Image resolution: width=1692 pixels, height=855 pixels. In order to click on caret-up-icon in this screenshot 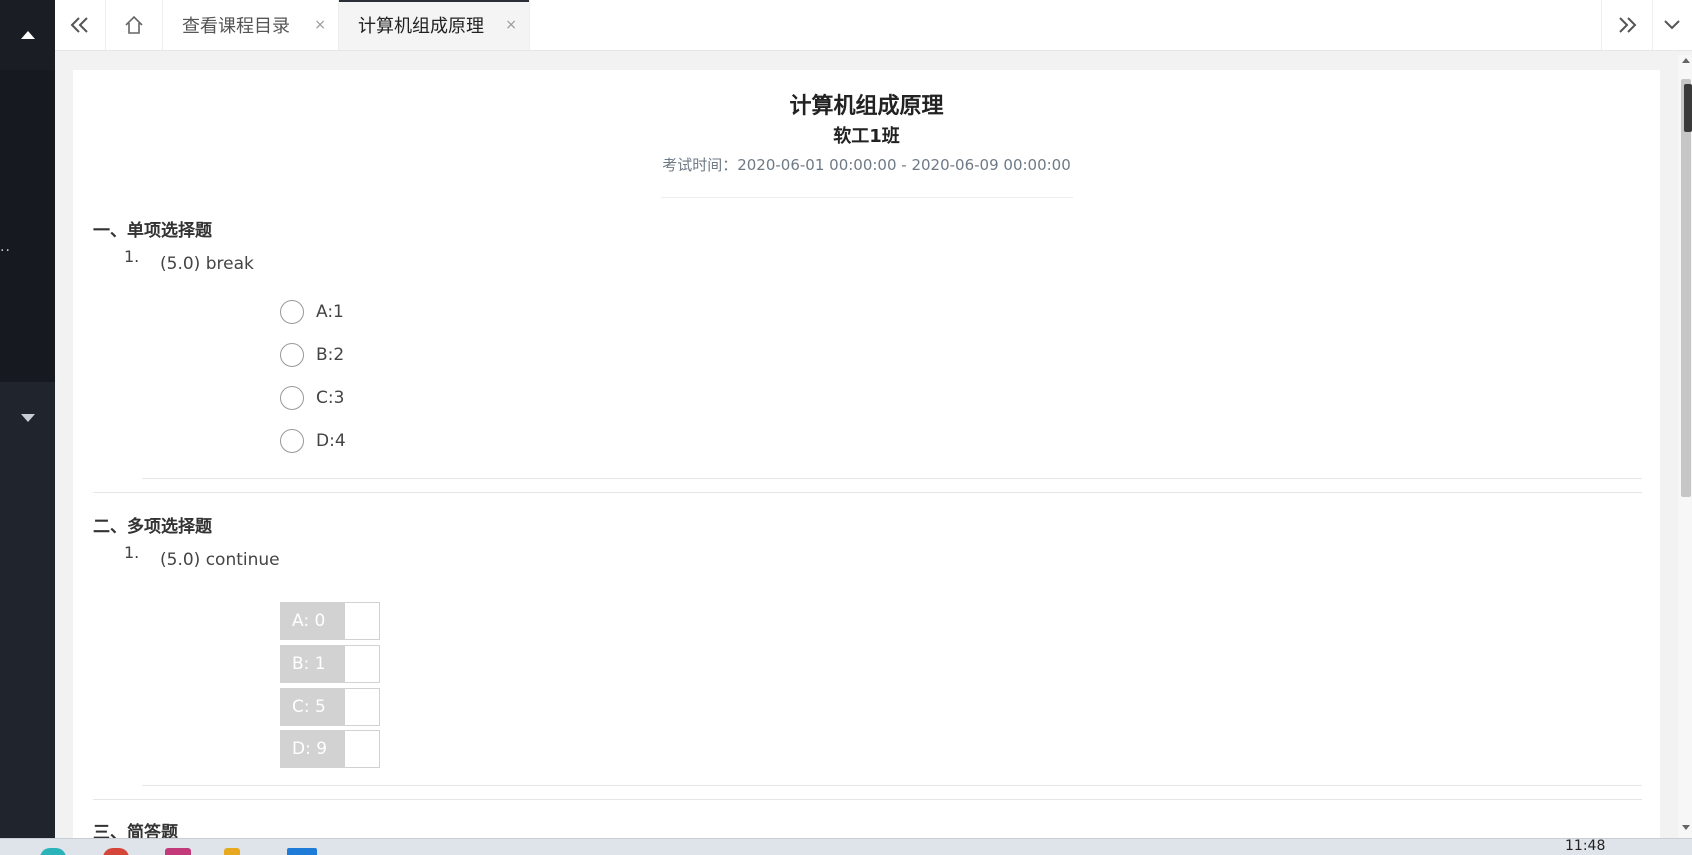, I will do `click(28, 35)`.